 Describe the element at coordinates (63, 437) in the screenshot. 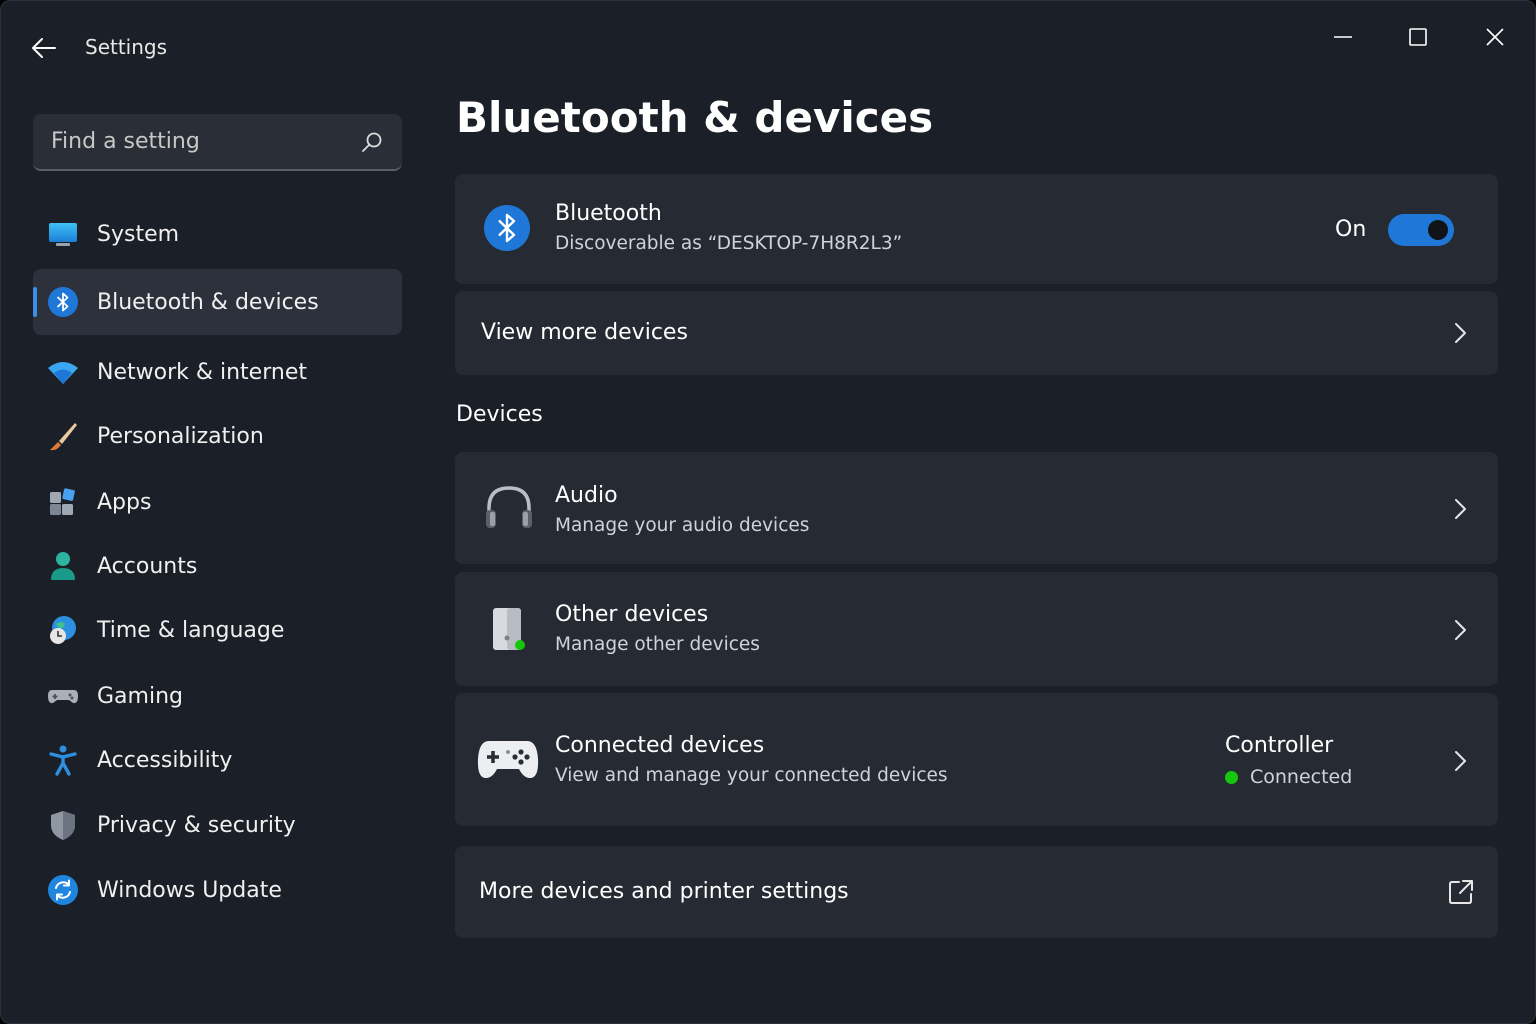

I see `brush-icon` at that location.